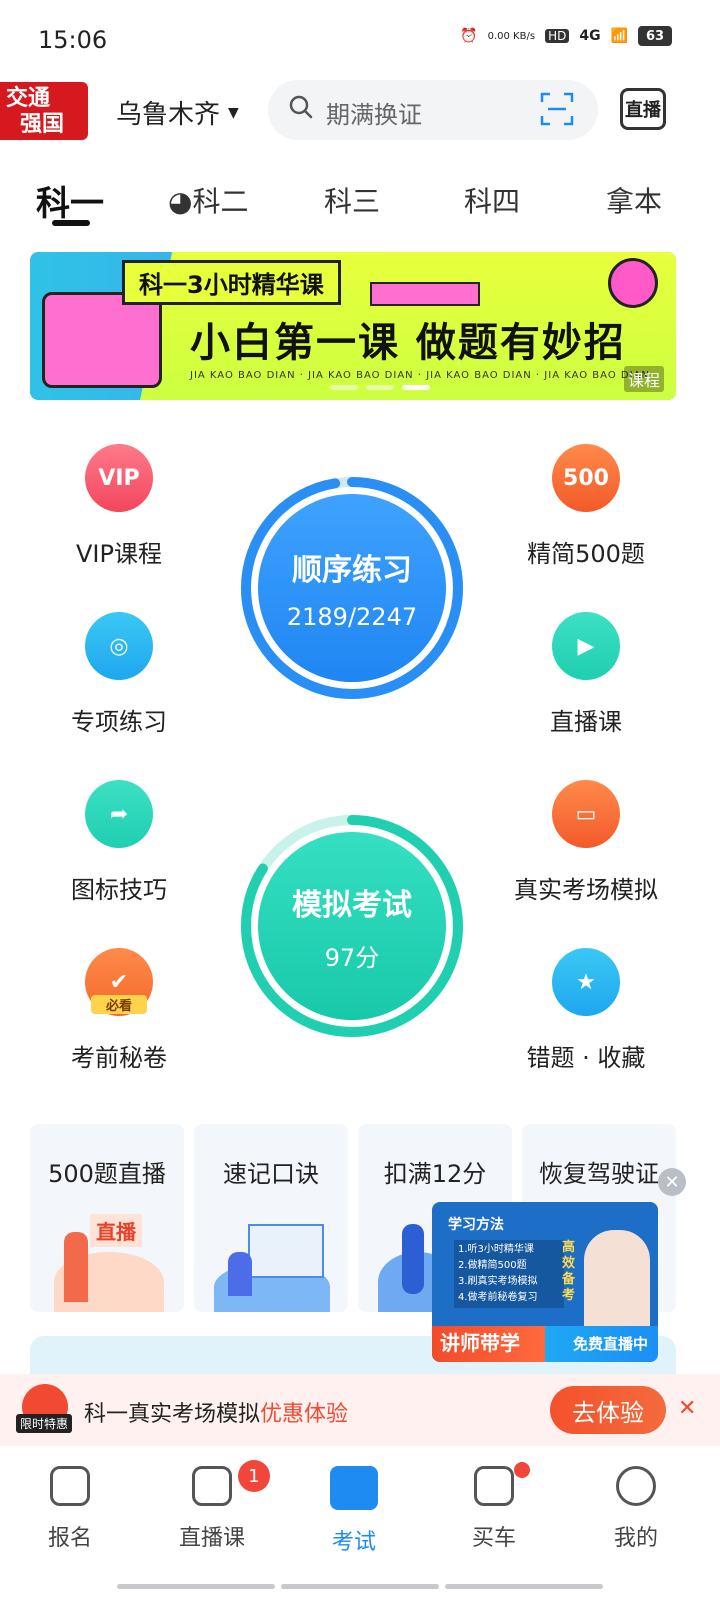 This screenshot has height=1600, width=720. What do you see at coordinates (433, 110) in the screenshot?
I see `search-bar: 期满换证` at bounding box center [433, 110].